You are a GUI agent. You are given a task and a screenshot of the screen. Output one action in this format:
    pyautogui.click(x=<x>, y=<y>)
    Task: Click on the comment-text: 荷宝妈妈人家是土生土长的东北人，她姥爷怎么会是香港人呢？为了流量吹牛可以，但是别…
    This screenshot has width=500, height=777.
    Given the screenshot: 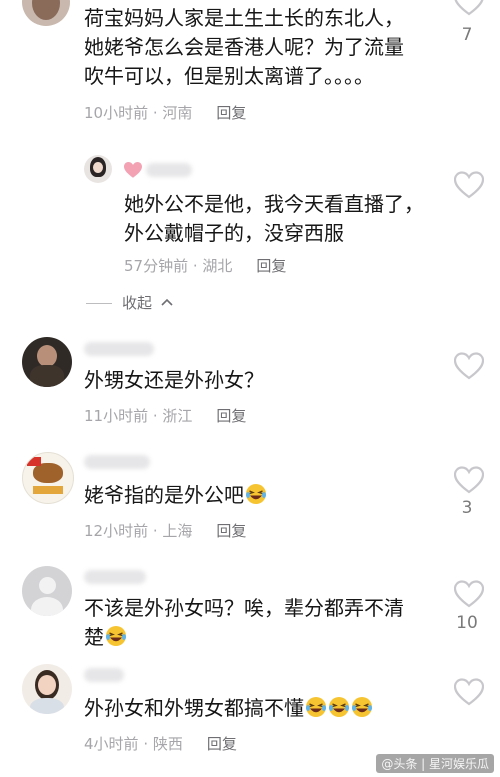 What is the action you would take?
    pyautogui.click(x=244, y=47)
    